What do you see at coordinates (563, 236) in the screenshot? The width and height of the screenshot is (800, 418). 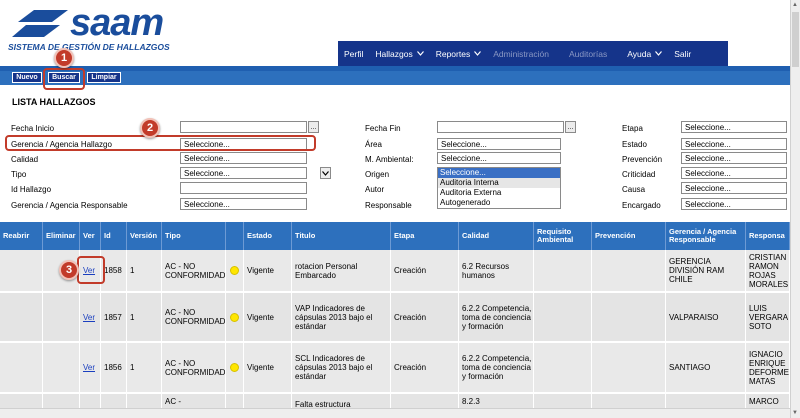 I see `col-requisito-ambiental: Requisito Ambiental` at bounding box center [563, 236].